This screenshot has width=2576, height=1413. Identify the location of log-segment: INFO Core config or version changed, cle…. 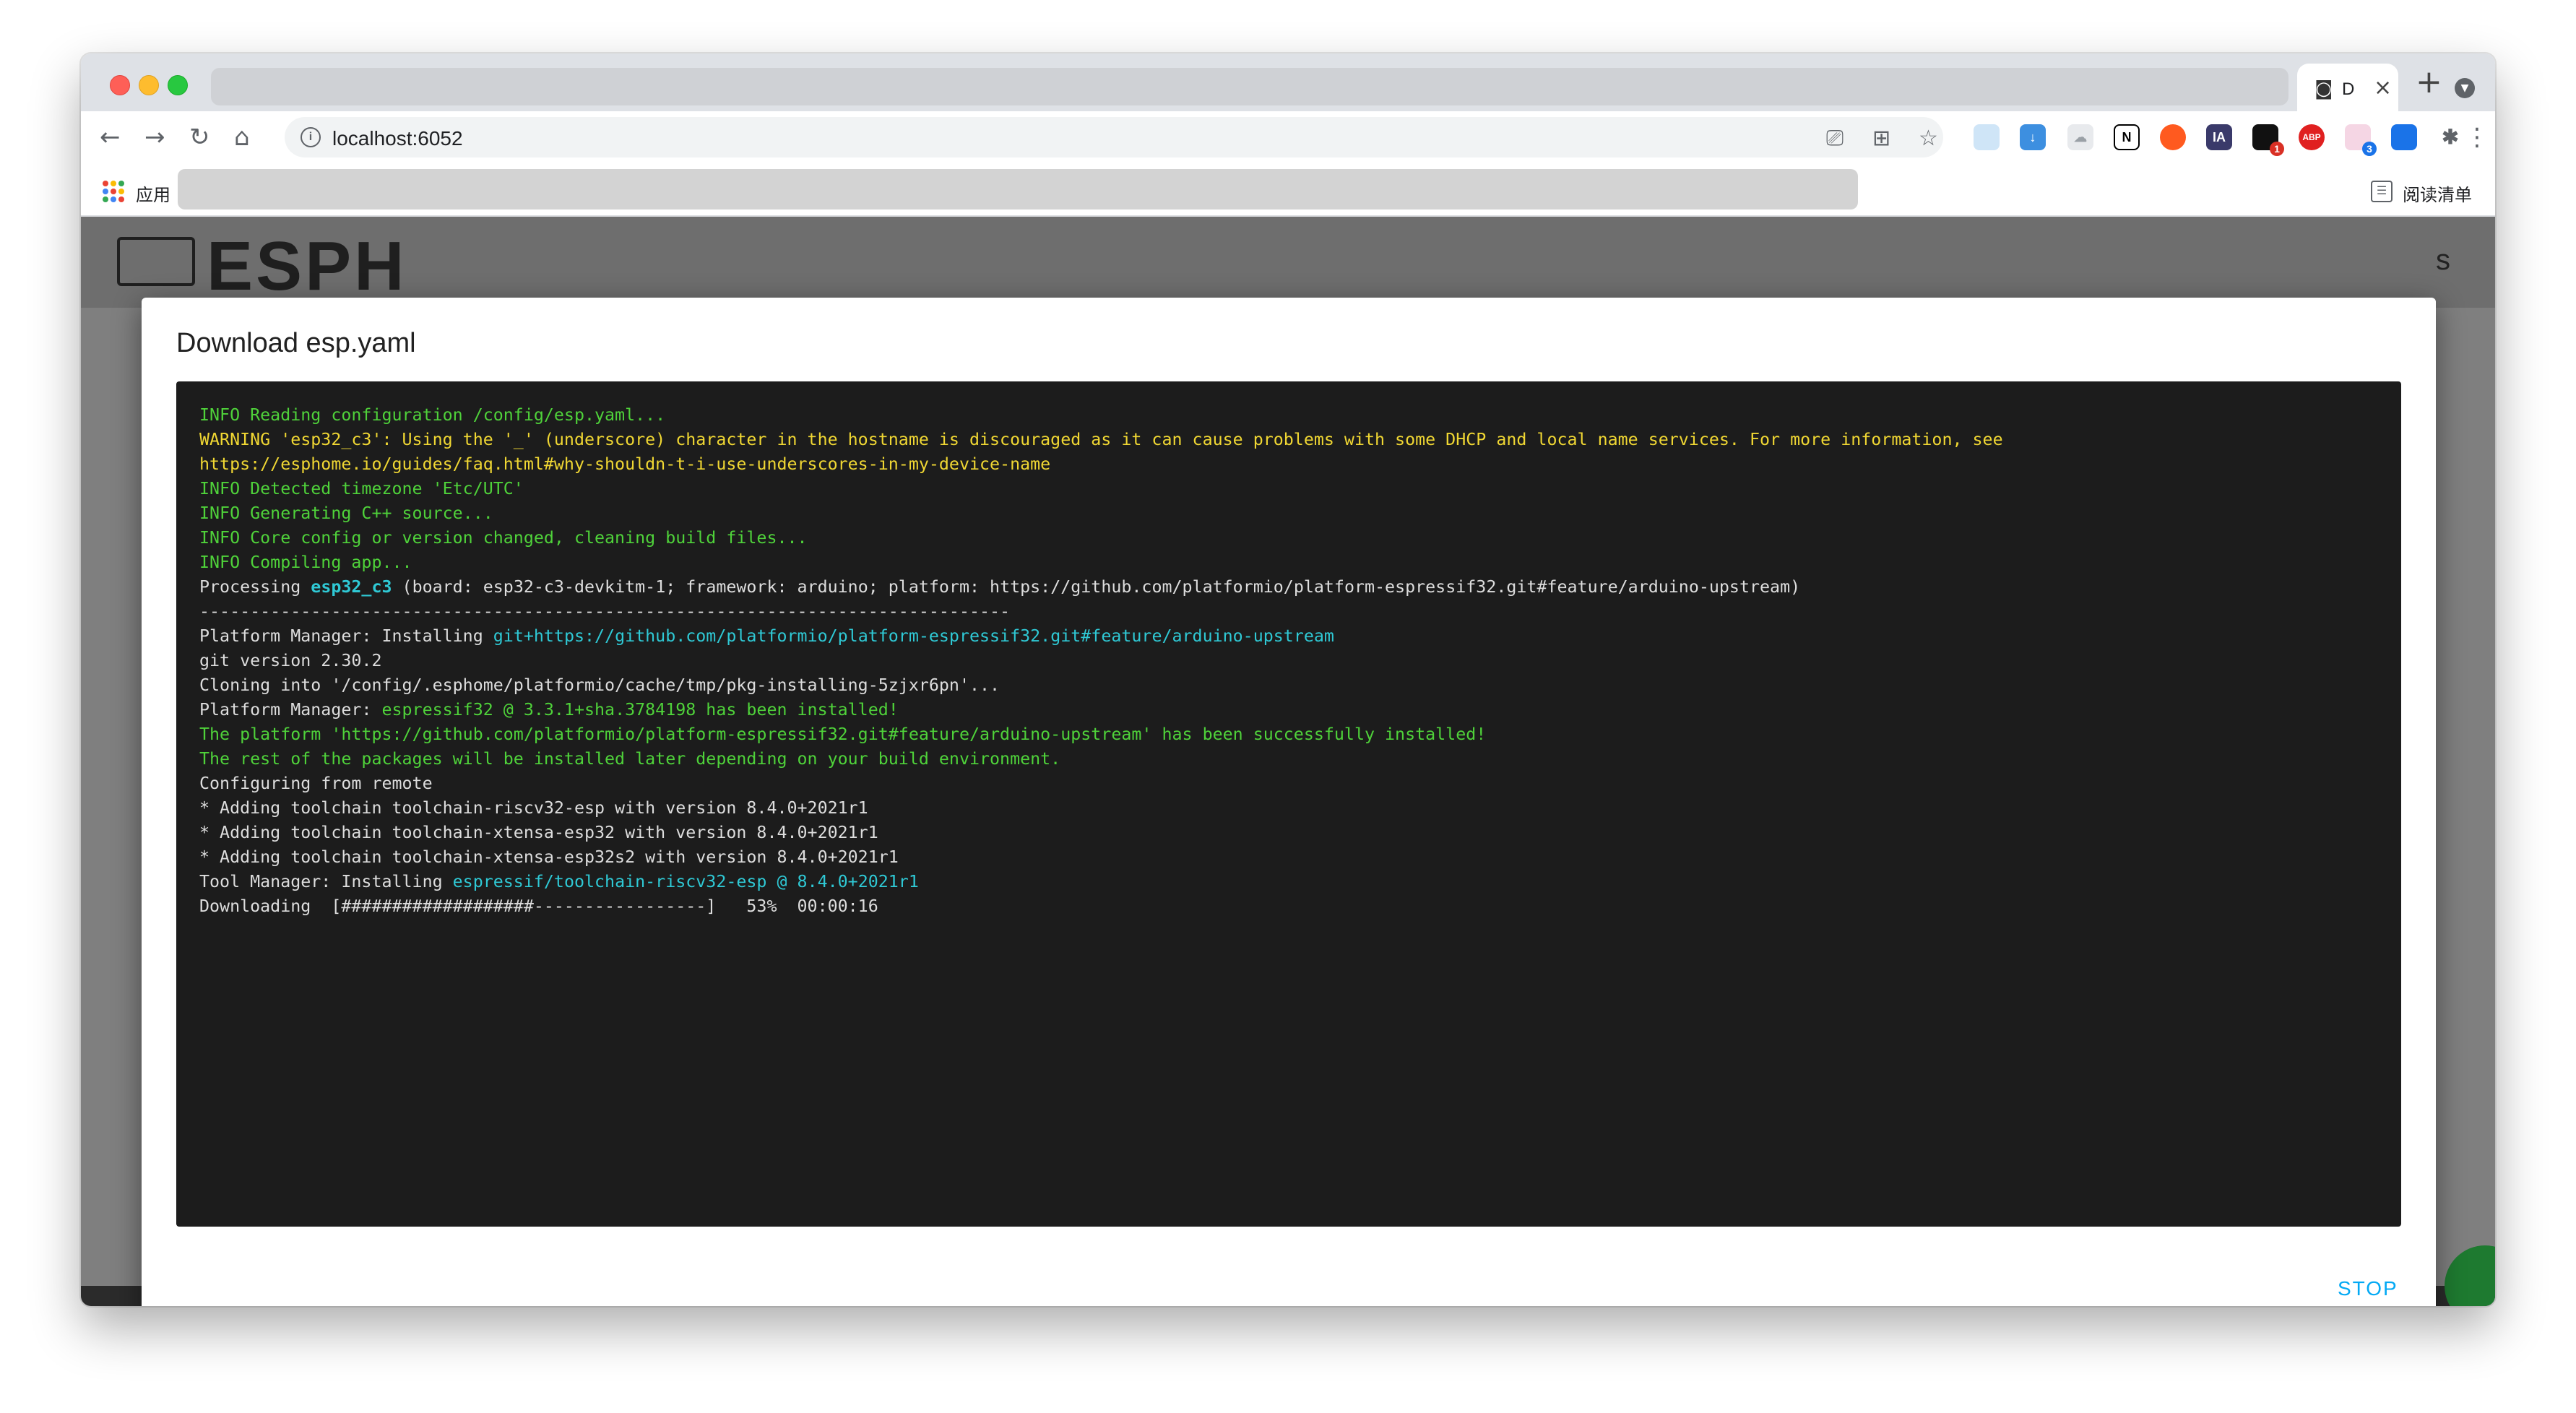
(504, 538).